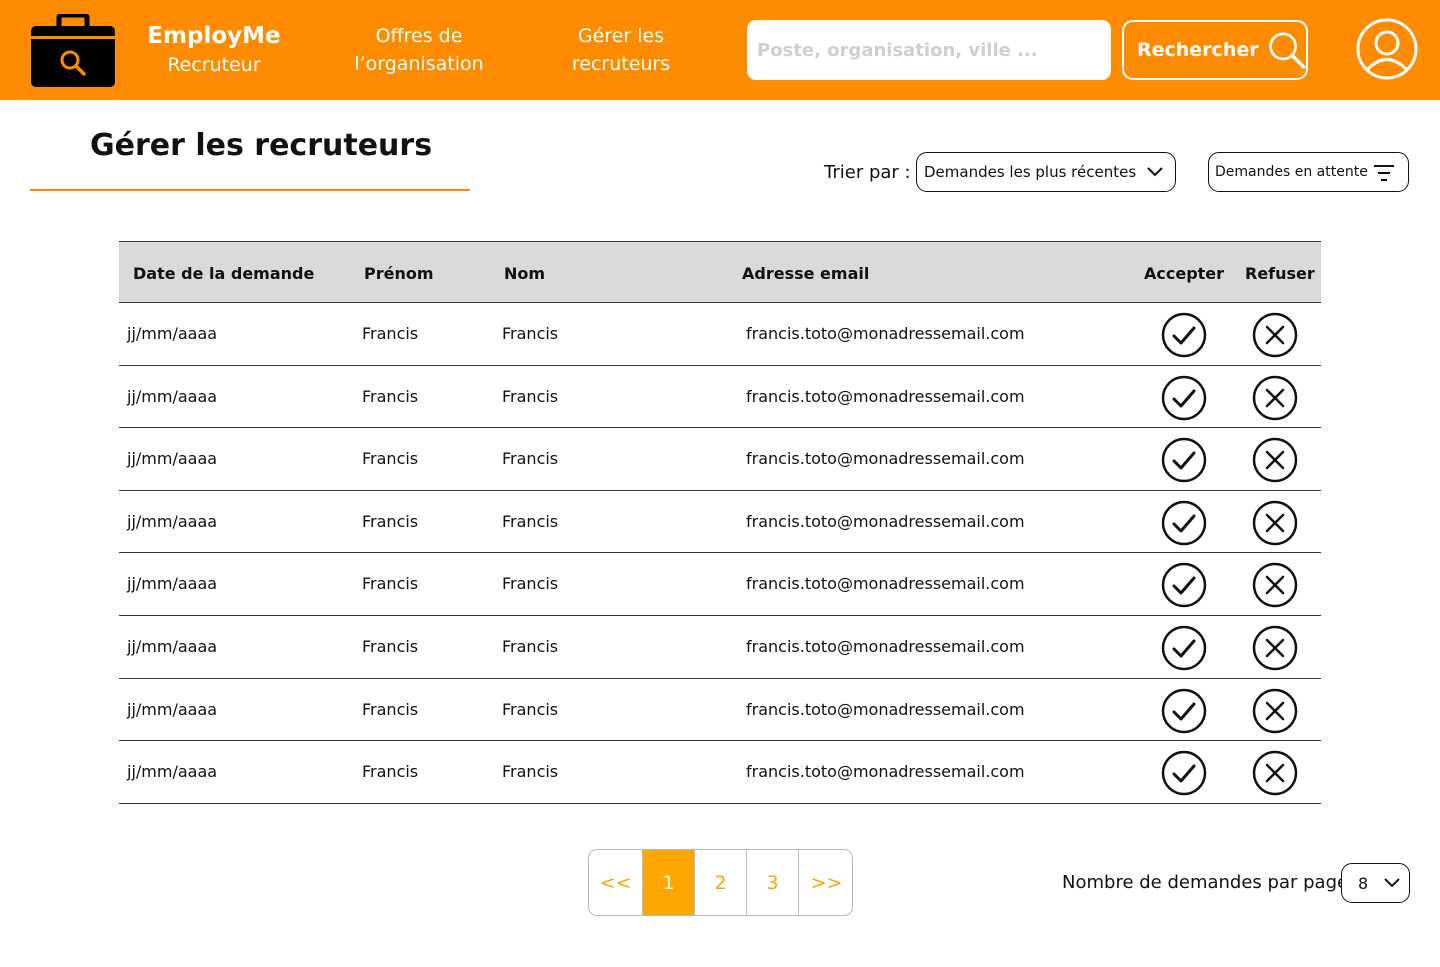 Image resolution: width=1440 pixels, height=967 pixels. I want to click on column-header-refuse: Refuser, so click(1280, 273).